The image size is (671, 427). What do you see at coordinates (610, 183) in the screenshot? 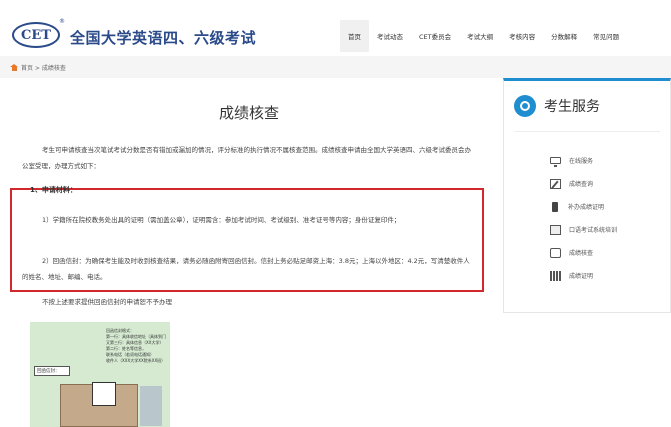
I see `service-item-score-query: 成绩查询` at bounding box center [610, 183].